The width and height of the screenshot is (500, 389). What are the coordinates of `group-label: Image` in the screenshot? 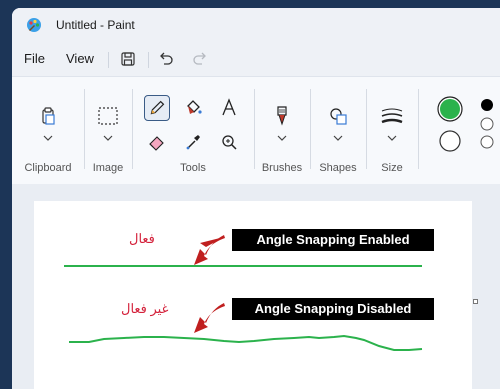 It's located at (108, 168).